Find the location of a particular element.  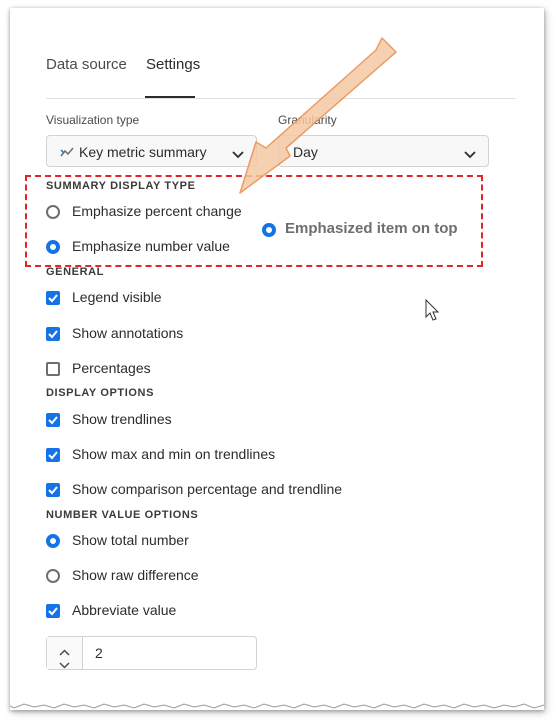

mouse-cursor-icon is located at coordinates (432, 309).